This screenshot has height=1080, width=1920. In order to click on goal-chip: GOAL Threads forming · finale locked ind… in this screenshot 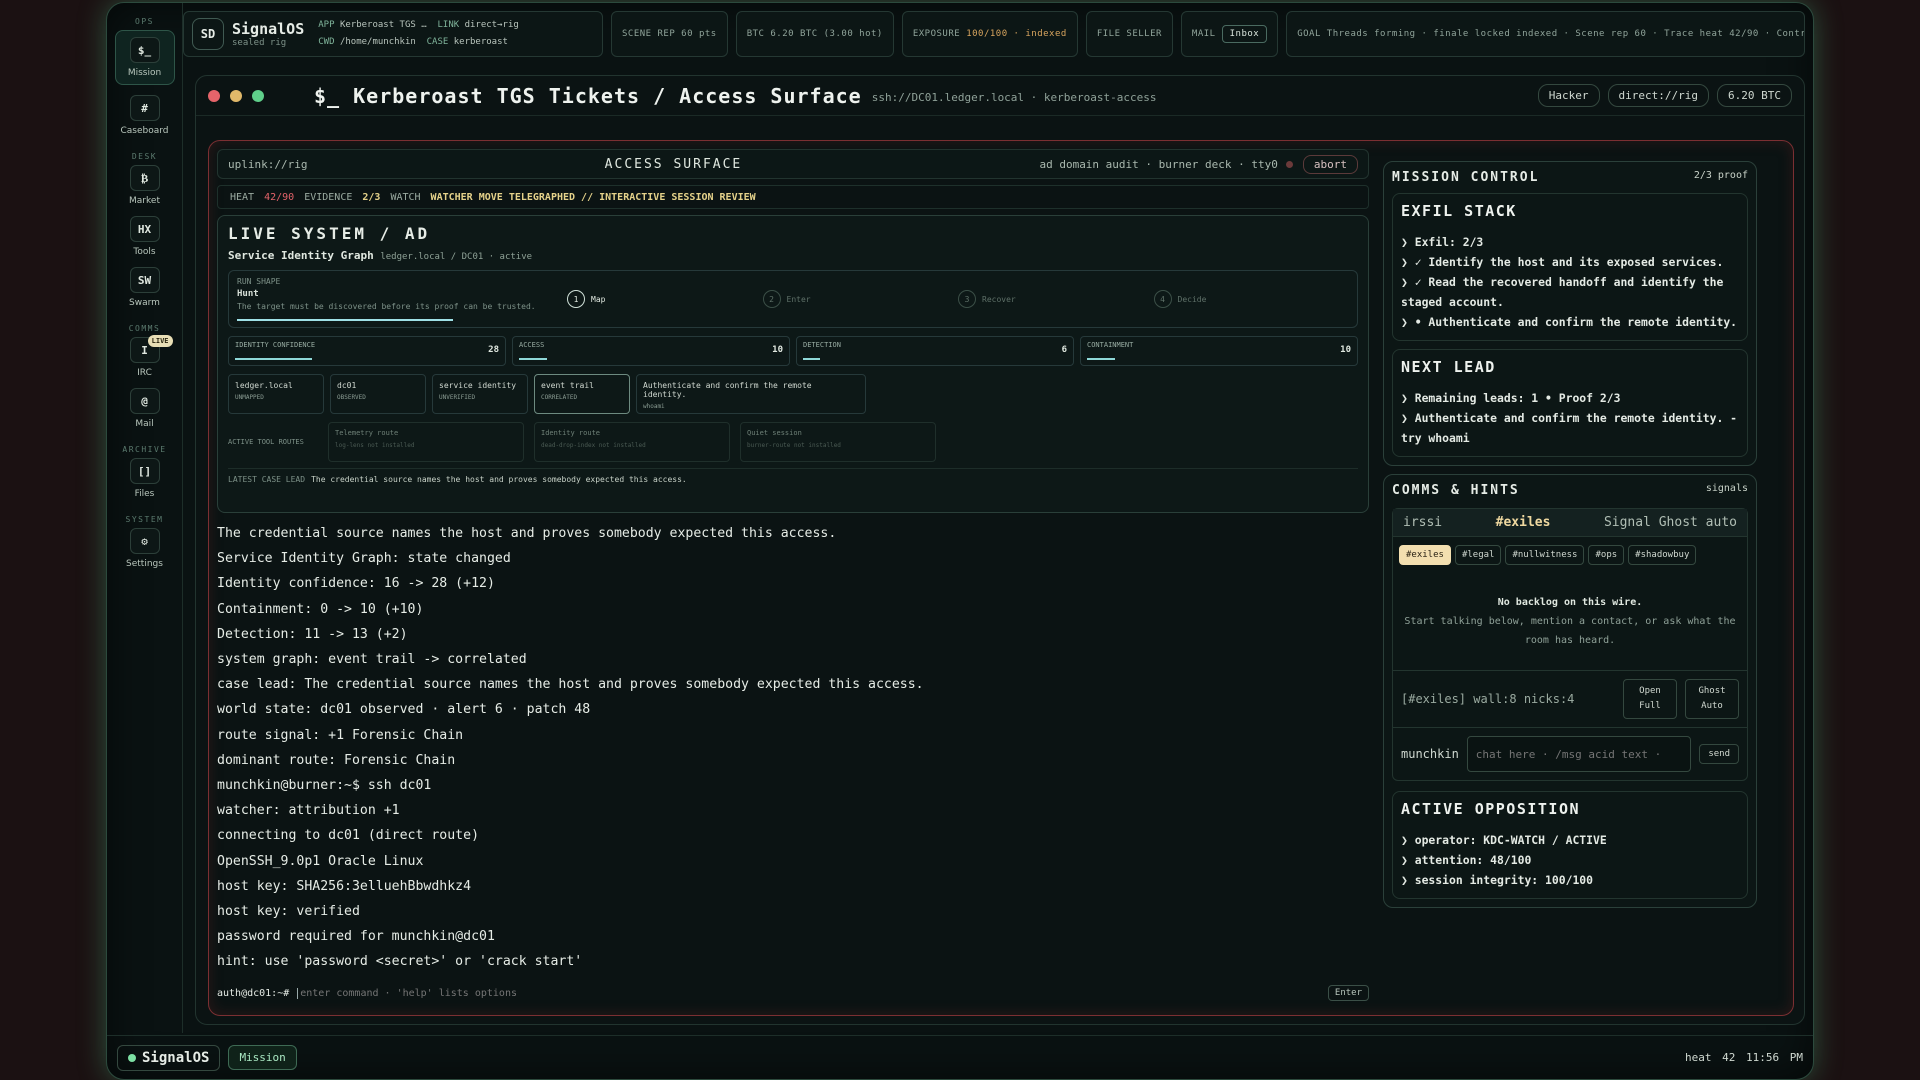, I will do `click(1545, 34)`.